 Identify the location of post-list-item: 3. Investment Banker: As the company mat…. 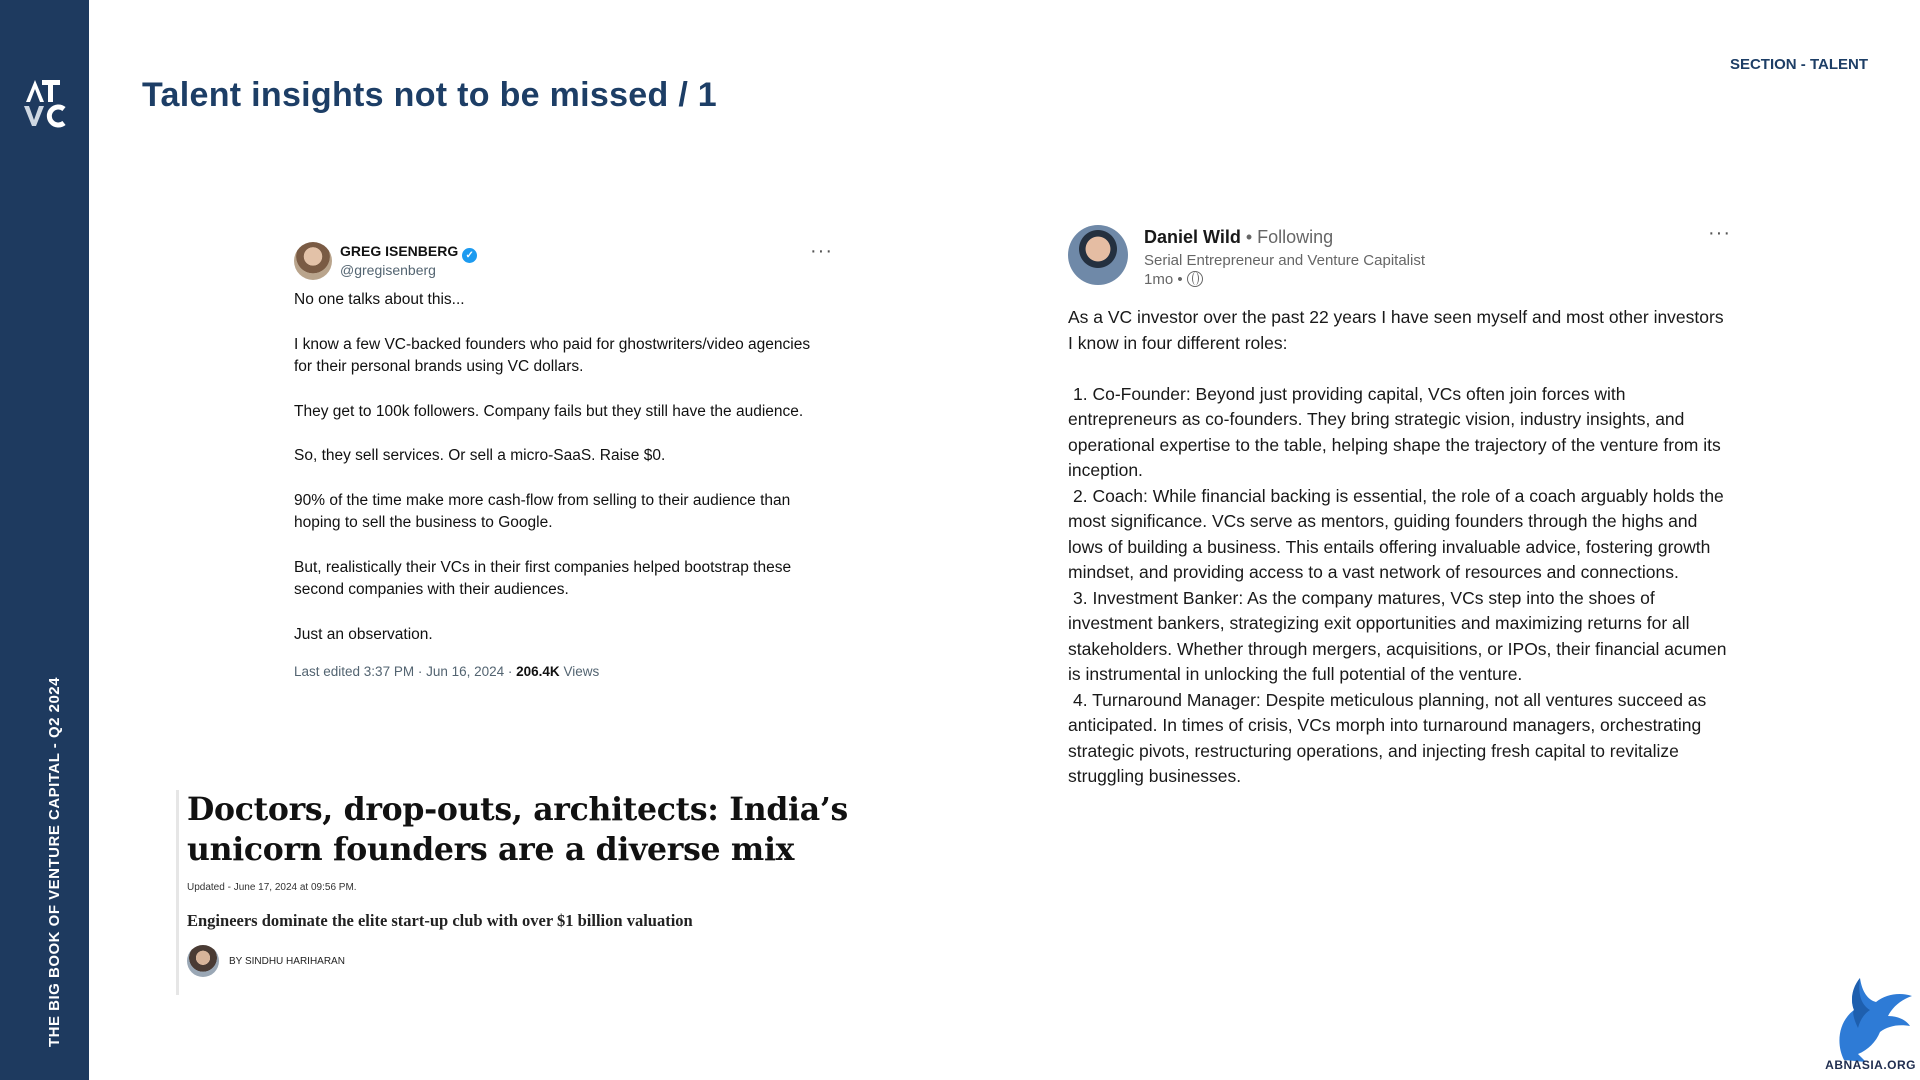
(1397, 636).